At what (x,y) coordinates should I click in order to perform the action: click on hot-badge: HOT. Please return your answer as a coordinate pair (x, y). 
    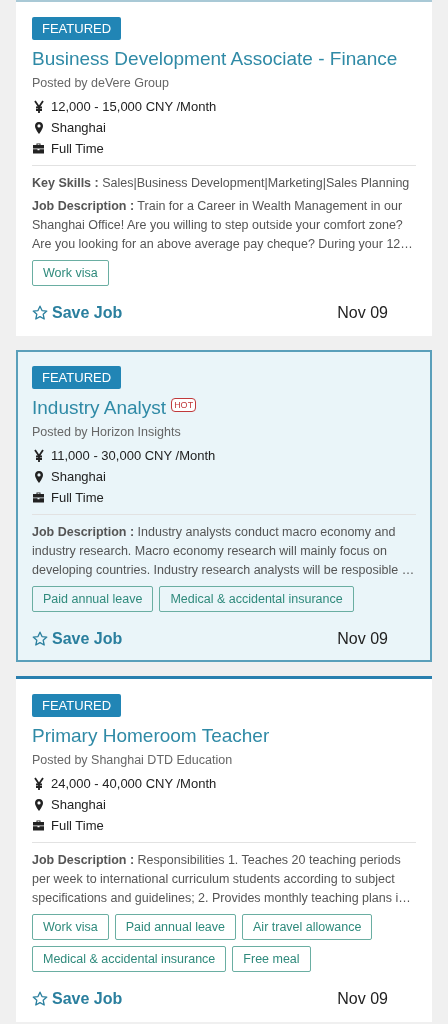
    Looking at the image, I should click on (184, 405).